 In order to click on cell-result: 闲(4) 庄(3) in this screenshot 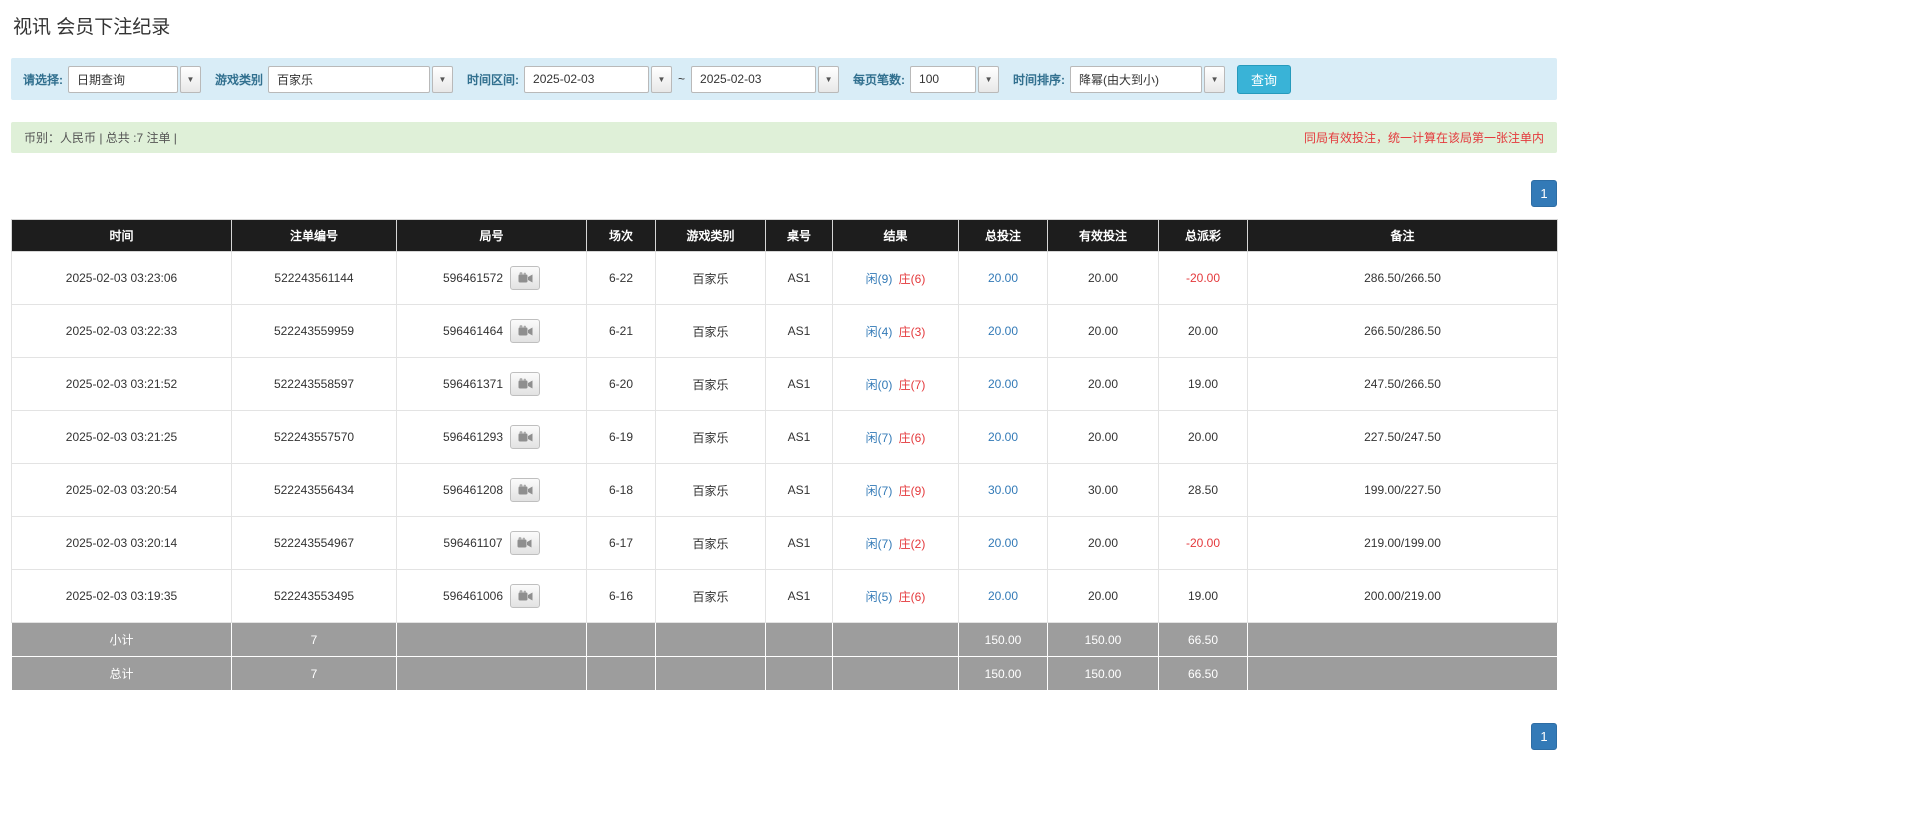, I will do `click(895, 331)`.